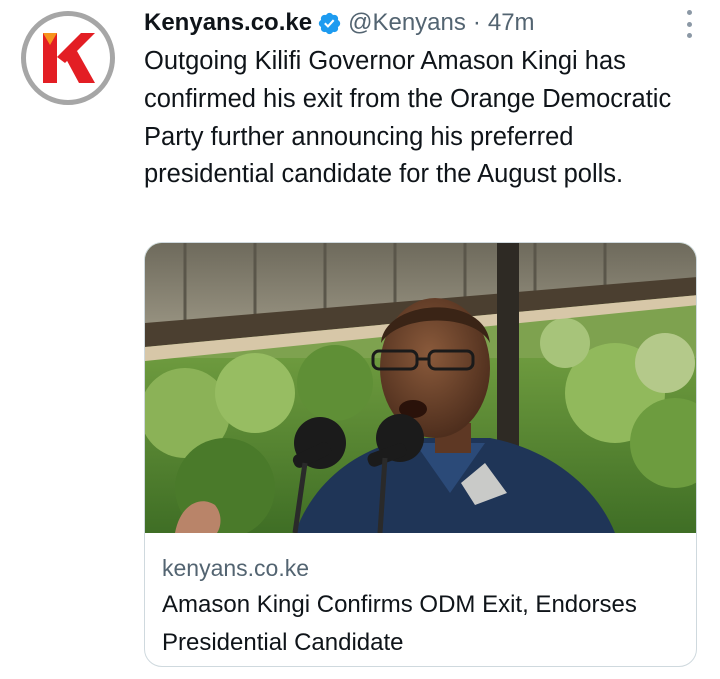 Image resolution: width=720 pixels, height=679 pixels. What do you see at coordinates (329, 23) in the screenshot?
I see `verified-badge-icon` at bounding box center [329, 23].